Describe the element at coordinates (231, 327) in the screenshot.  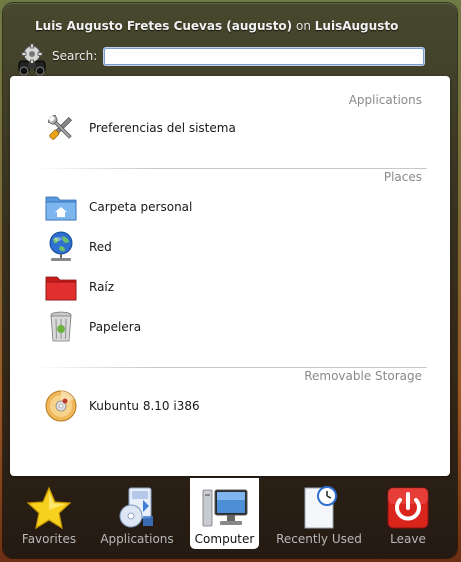
I see `place-item-papelera: Papelera` at that location.